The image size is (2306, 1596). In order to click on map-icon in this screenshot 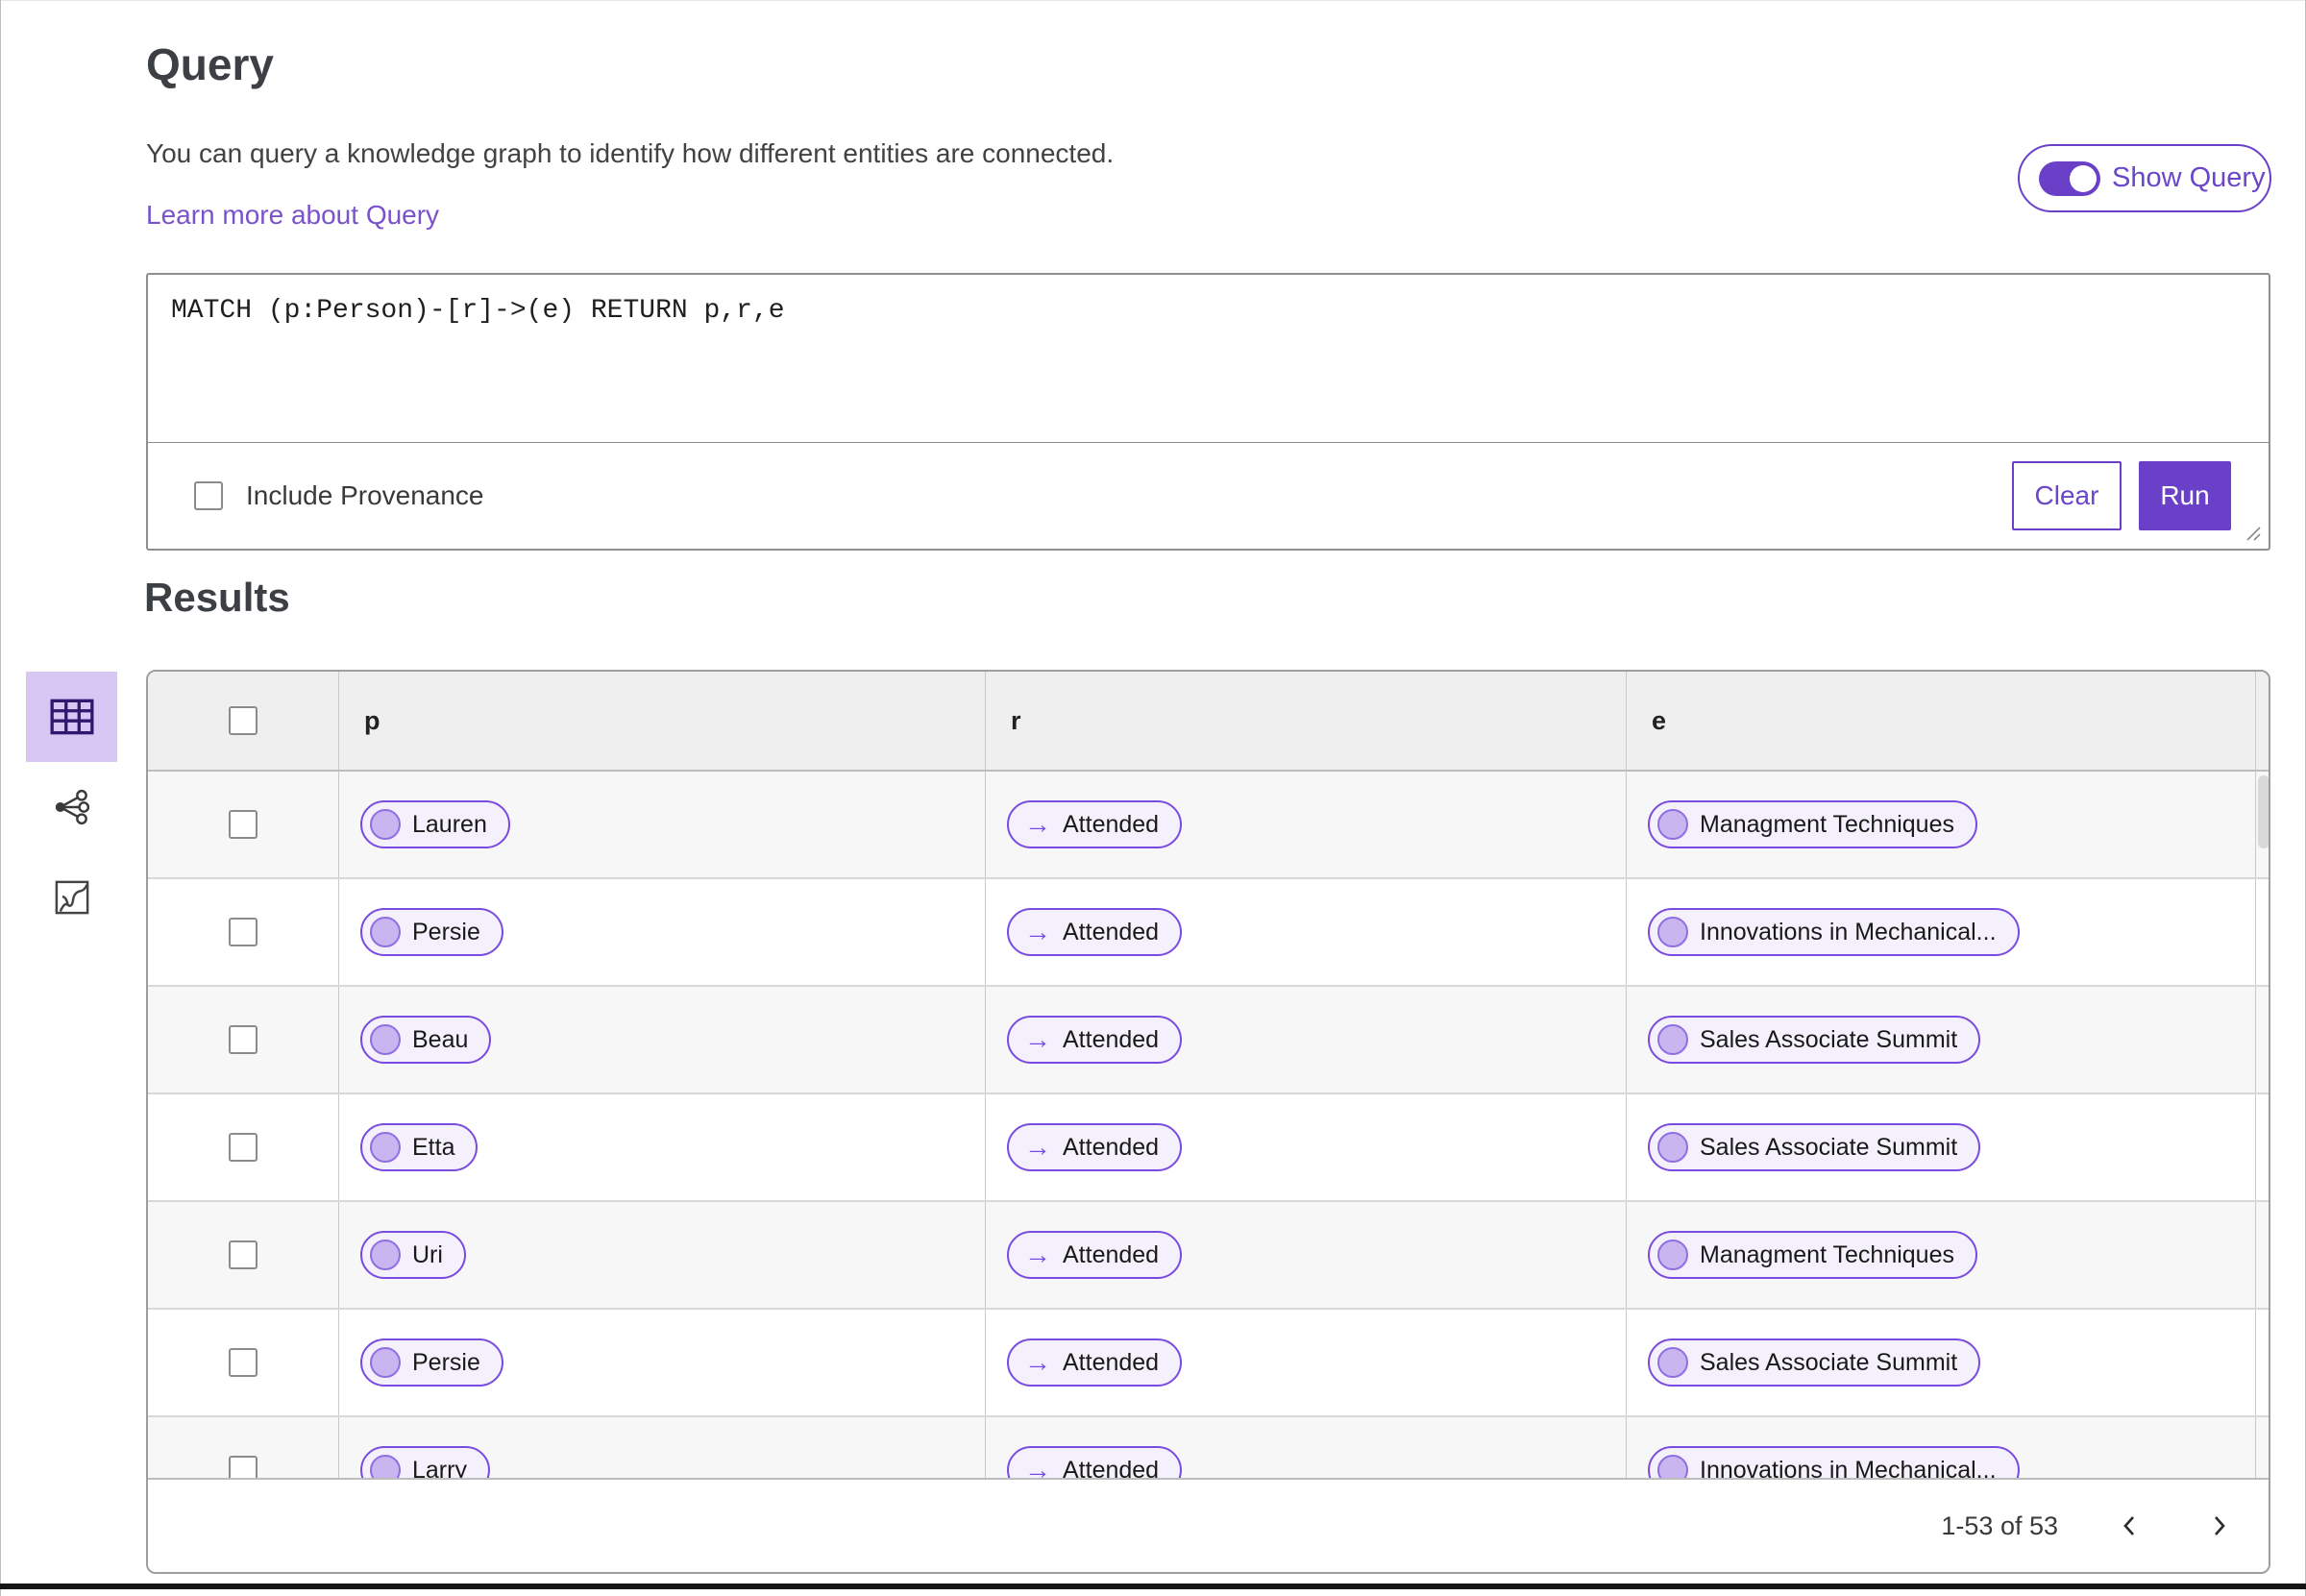, I will do `click(71, 897)`.